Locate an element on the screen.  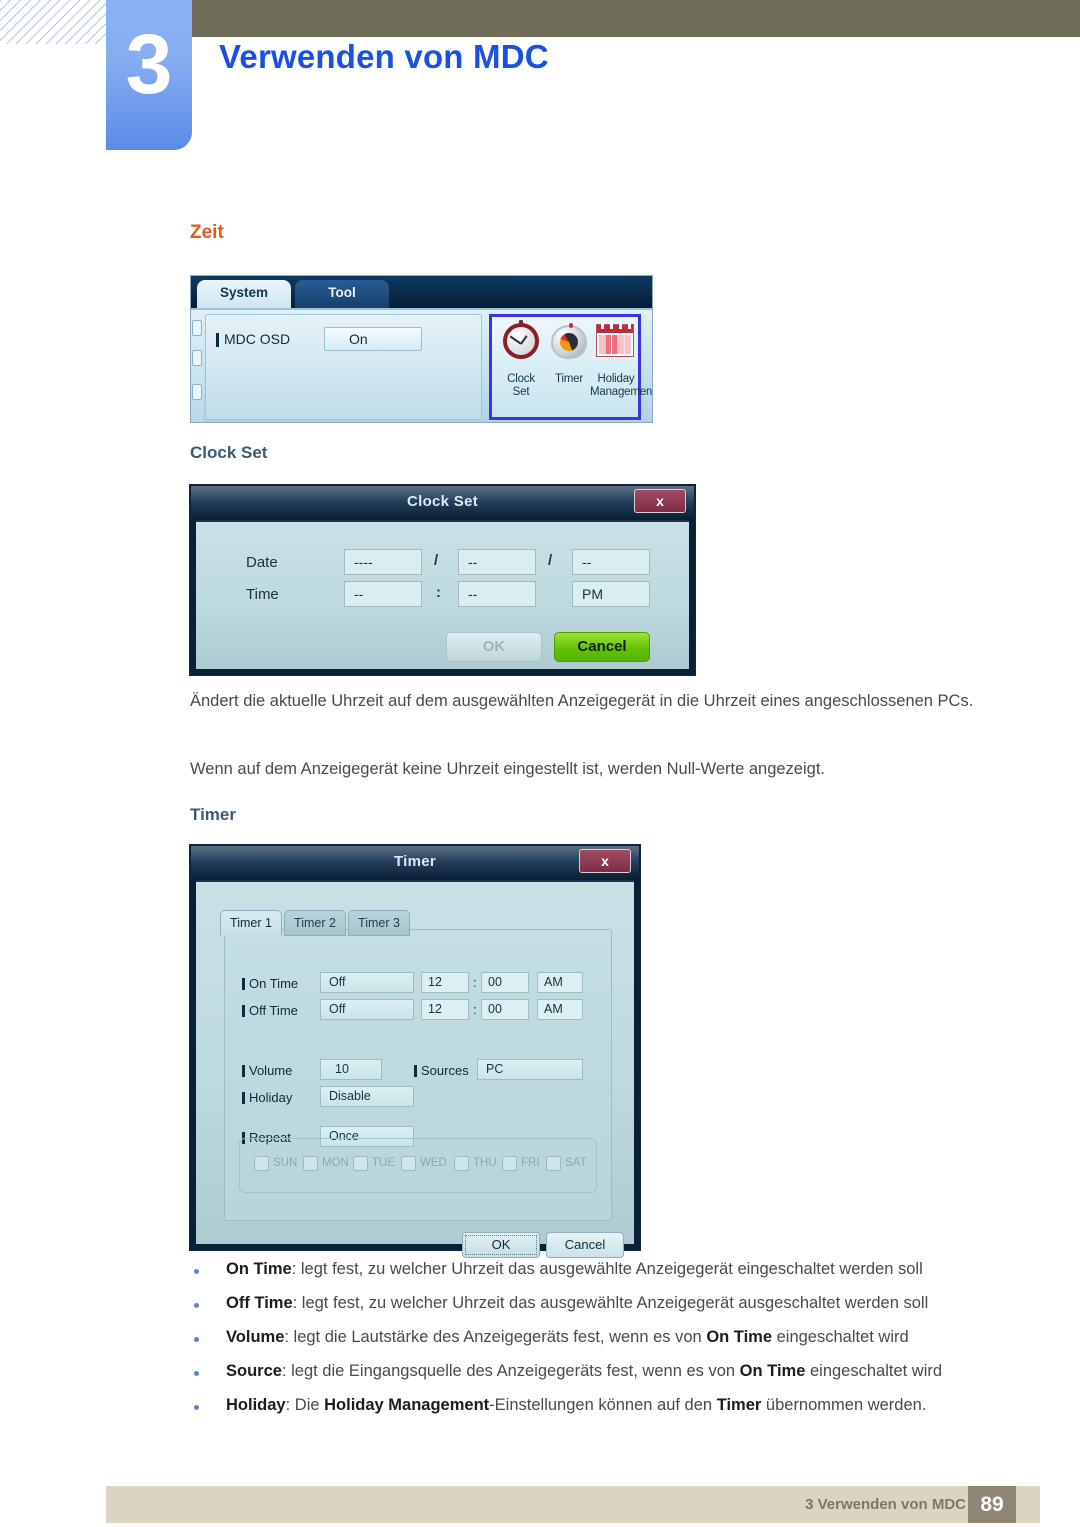
date-day-spinner: -- is located at coordinates (611, 562).